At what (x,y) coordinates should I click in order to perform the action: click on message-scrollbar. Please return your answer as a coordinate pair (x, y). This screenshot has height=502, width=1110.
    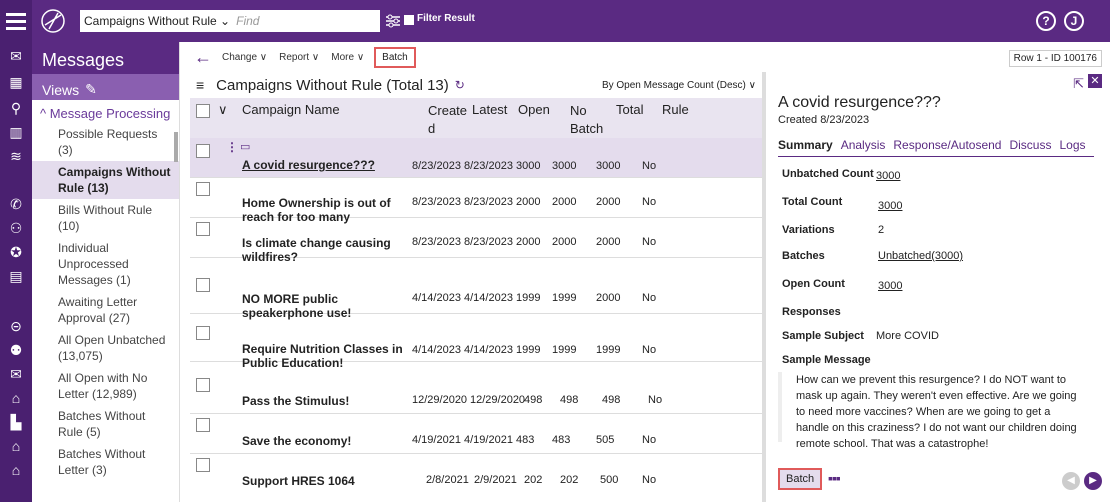
    Looking at the image, I should click on (780, 407).